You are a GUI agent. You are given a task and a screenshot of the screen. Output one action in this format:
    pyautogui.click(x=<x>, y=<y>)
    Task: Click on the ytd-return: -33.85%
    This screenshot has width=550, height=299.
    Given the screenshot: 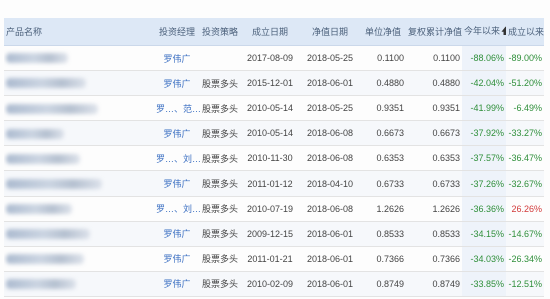 What is the action you would take?
    pyautogui.click(x=484, y=284)
    